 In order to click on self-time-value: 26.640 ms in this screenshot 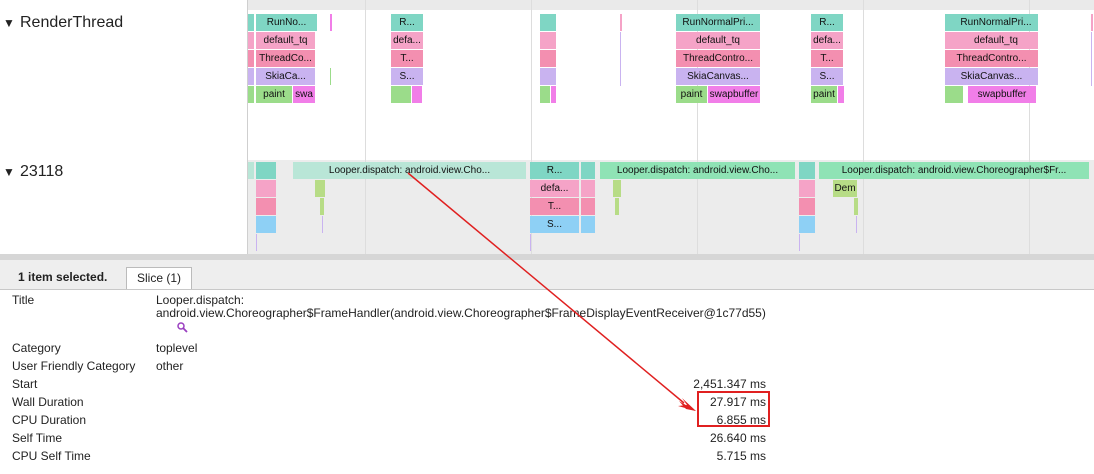, I will do `click(737, 438)`.